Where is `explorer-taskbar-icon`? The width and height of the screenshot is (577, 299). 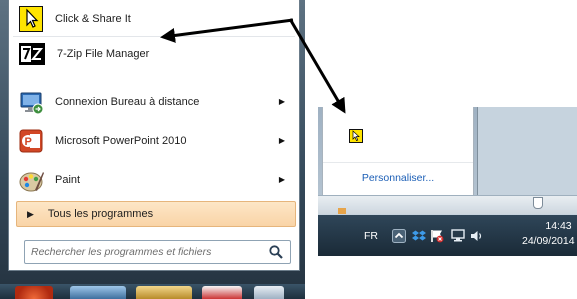
explorer-taskbar-icon is located at coordinates (164, 292).